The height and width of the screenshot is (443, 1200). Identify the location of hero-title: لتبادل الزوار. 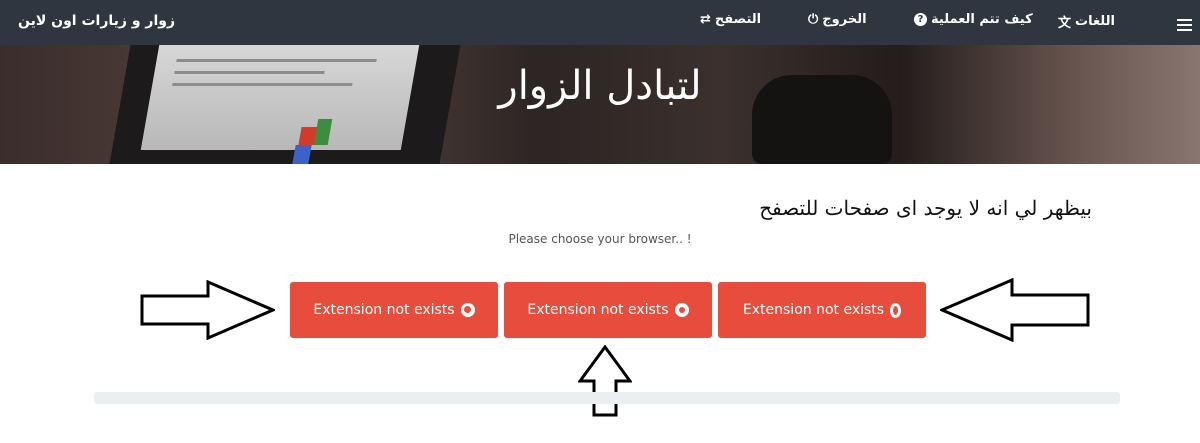
(600, 86).